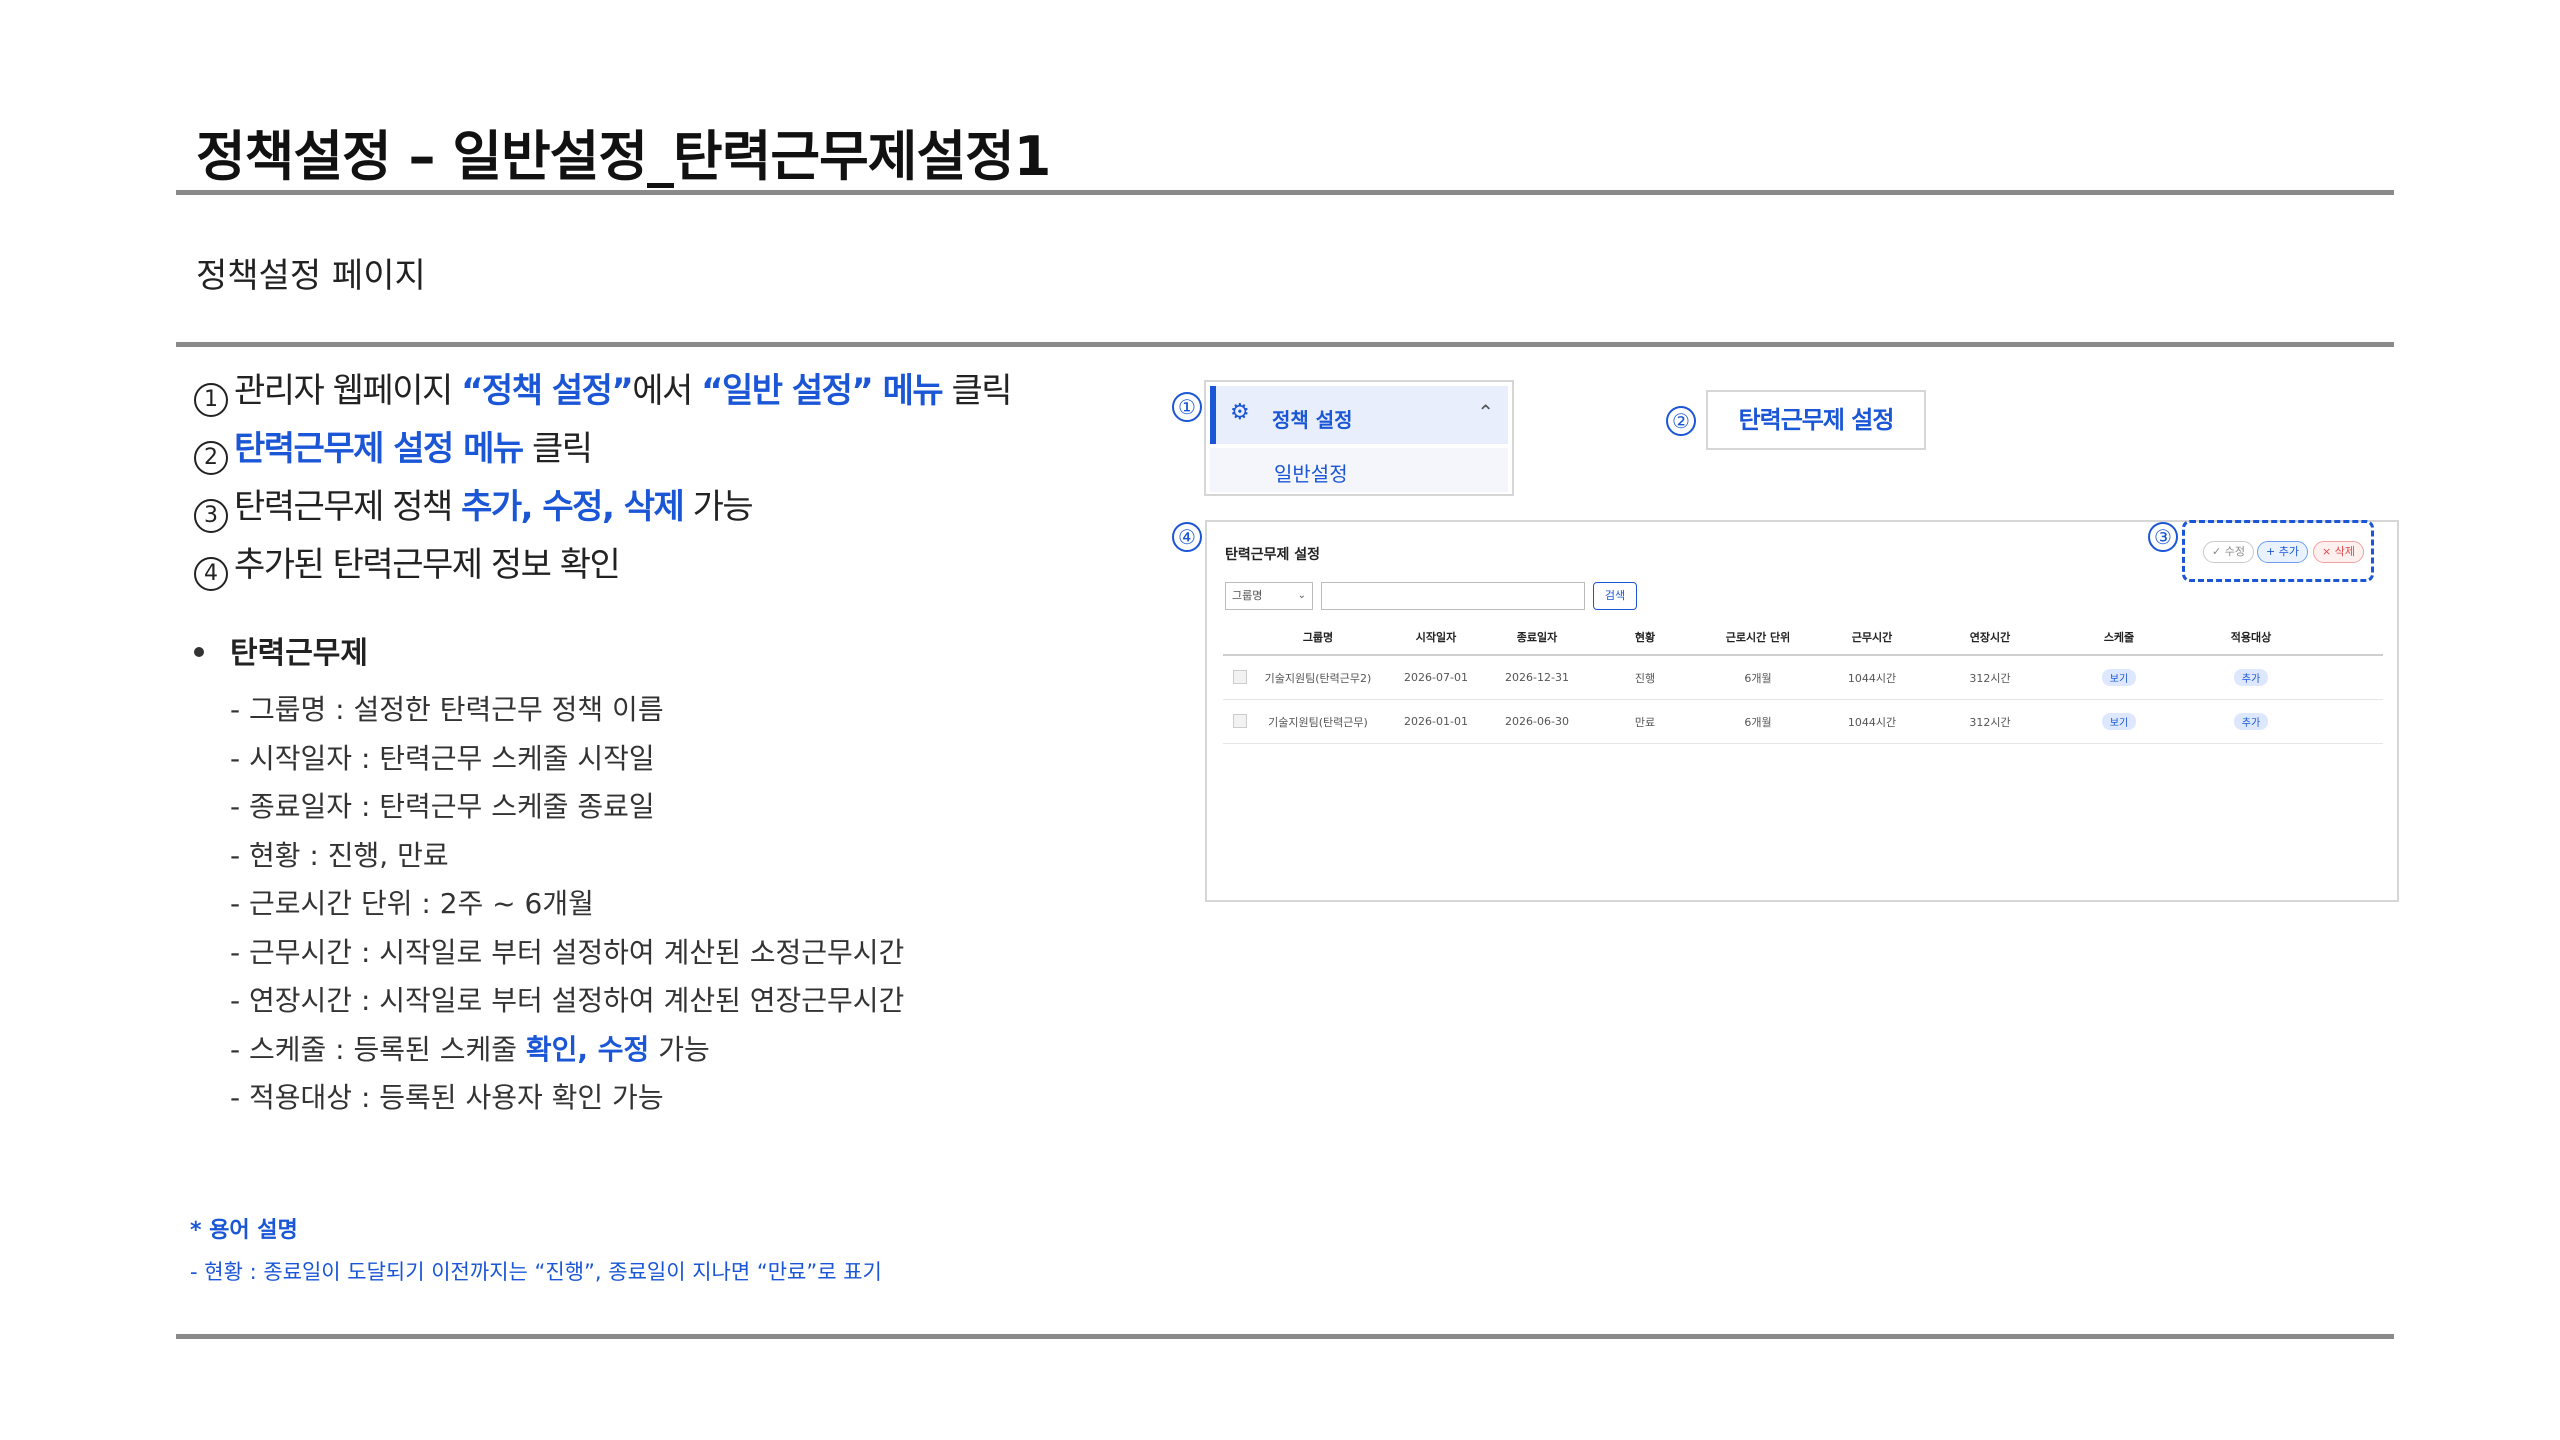 The height and width of the screenshot is (1440, 2560). I want to click on step-highlight-text: 탄력근무제 설정 메뉴, so click(379, 449).